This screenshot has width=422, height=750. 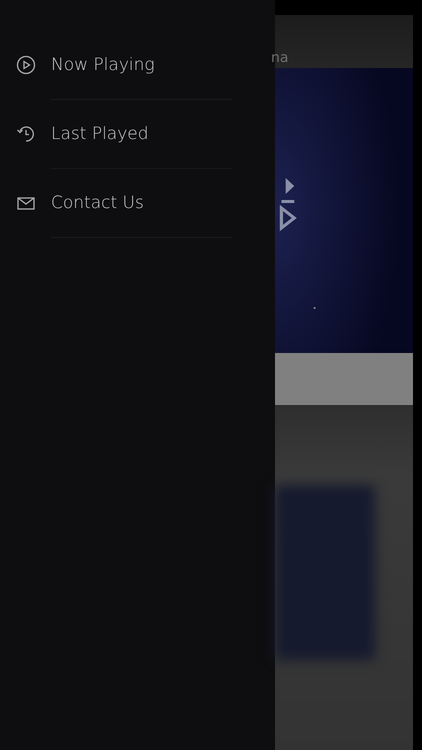 I want to click on menu-item: Last Played, so click(x=137, y=134).